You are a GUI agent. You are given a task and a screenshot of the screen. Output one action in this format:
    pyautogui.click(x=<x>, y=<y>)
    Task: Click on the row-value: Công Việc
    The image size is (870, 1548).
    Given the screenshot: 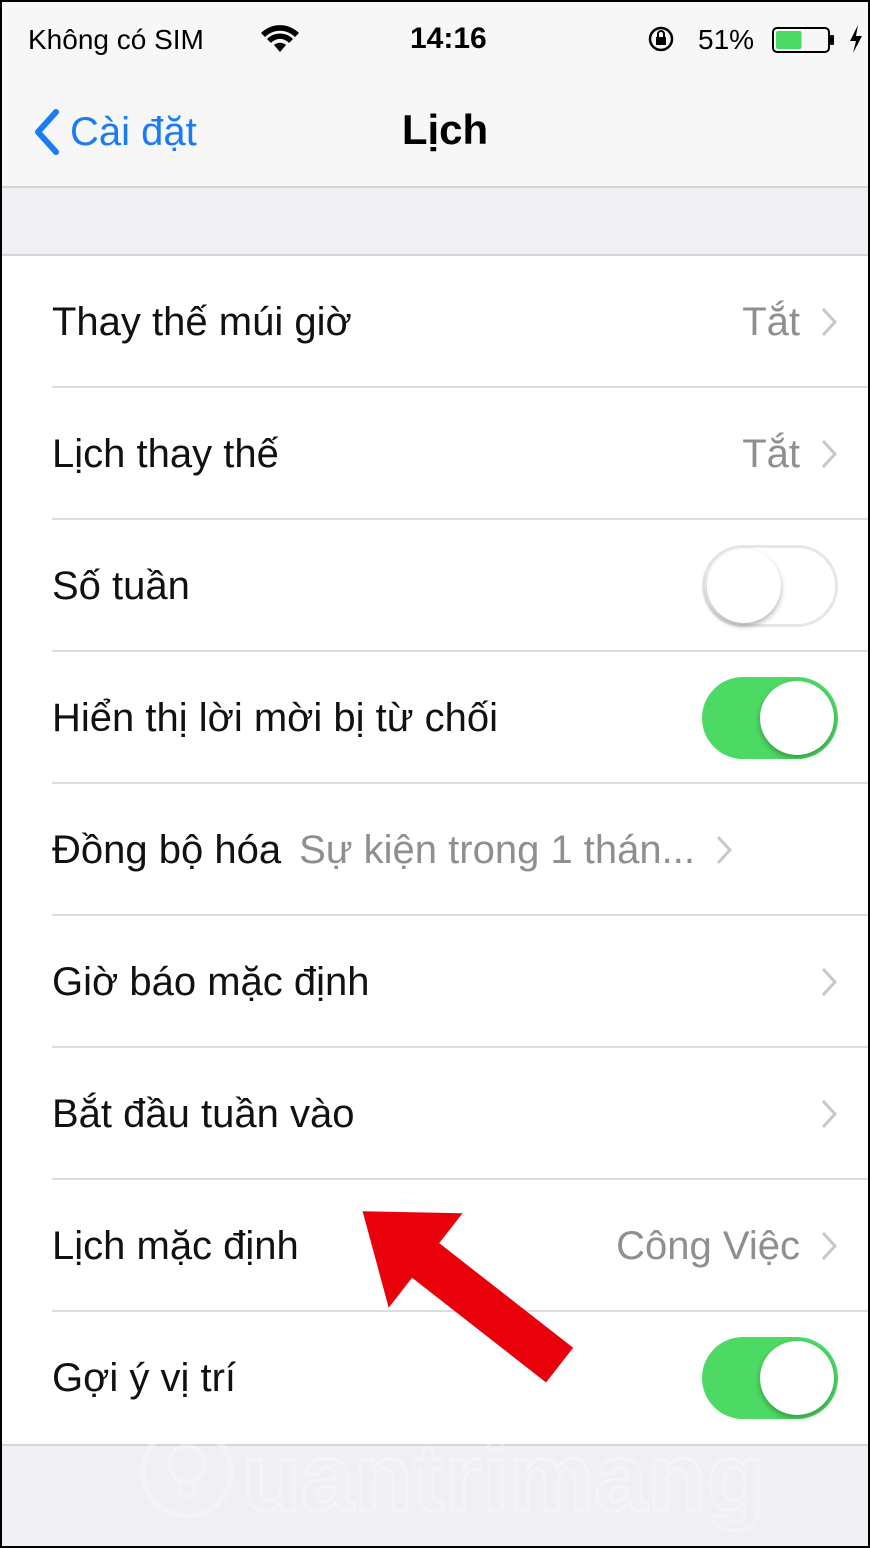 What is the action you would take?
    pyautogui.click(x=708, y=1245)
    